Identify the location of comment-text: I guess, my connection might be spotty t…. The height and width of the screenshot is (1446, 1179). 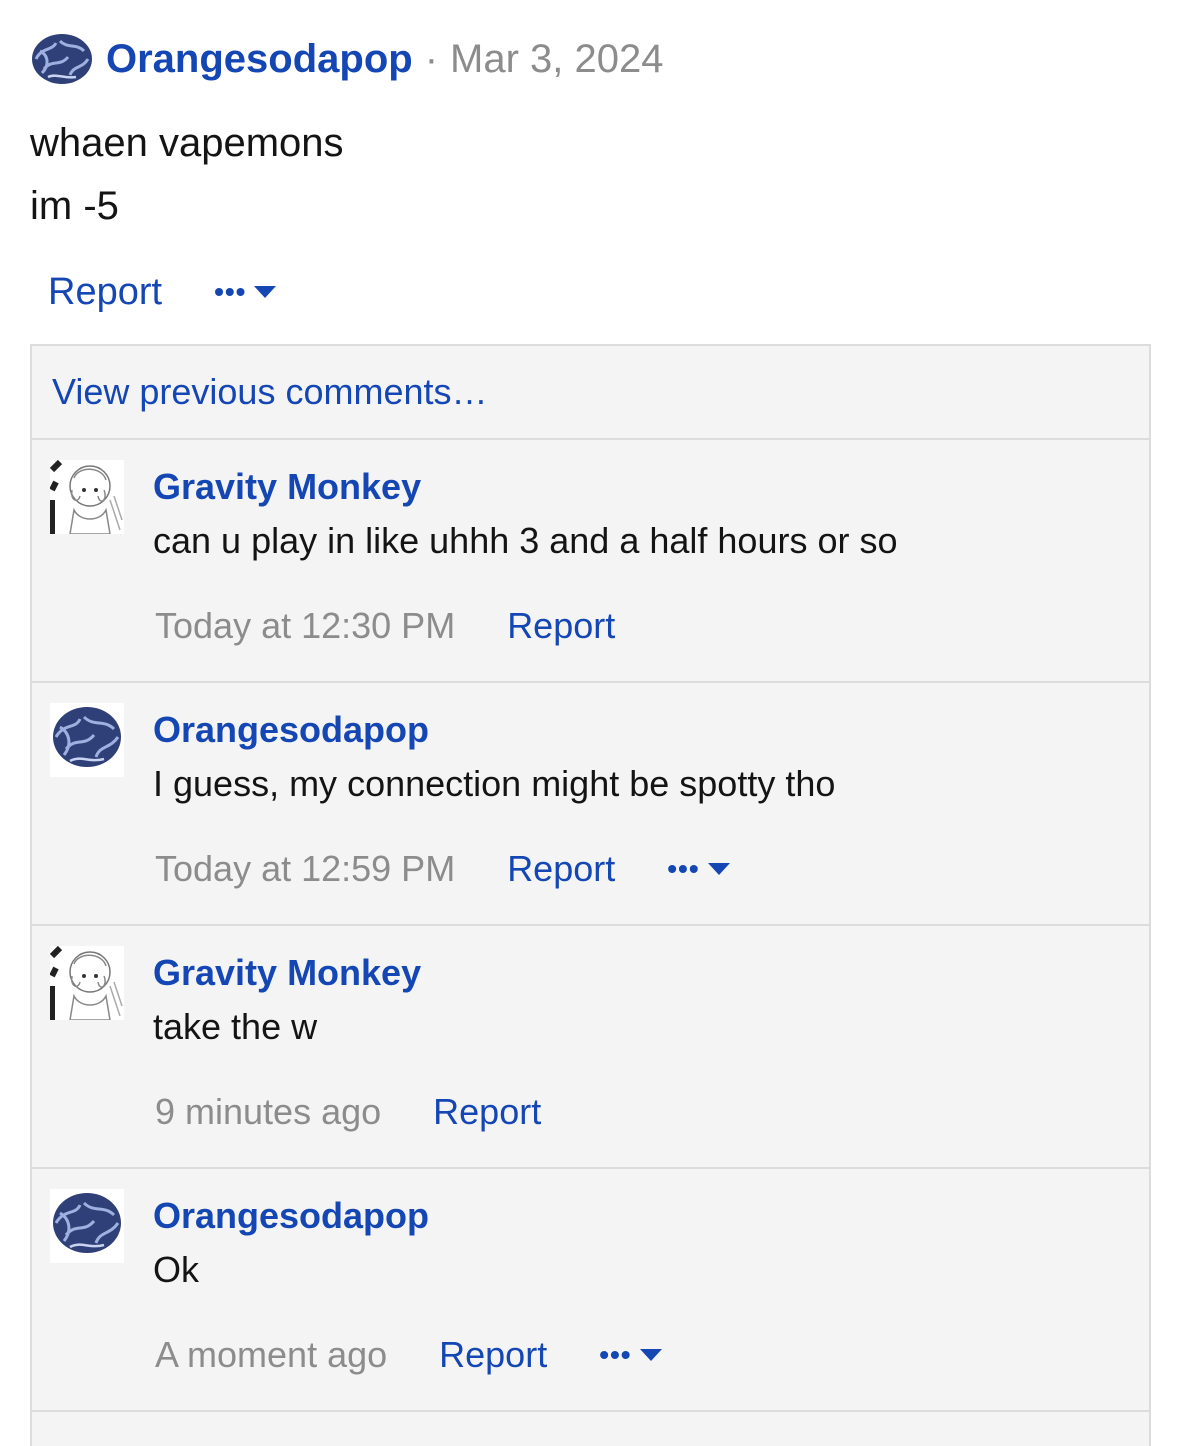
(494, 783).